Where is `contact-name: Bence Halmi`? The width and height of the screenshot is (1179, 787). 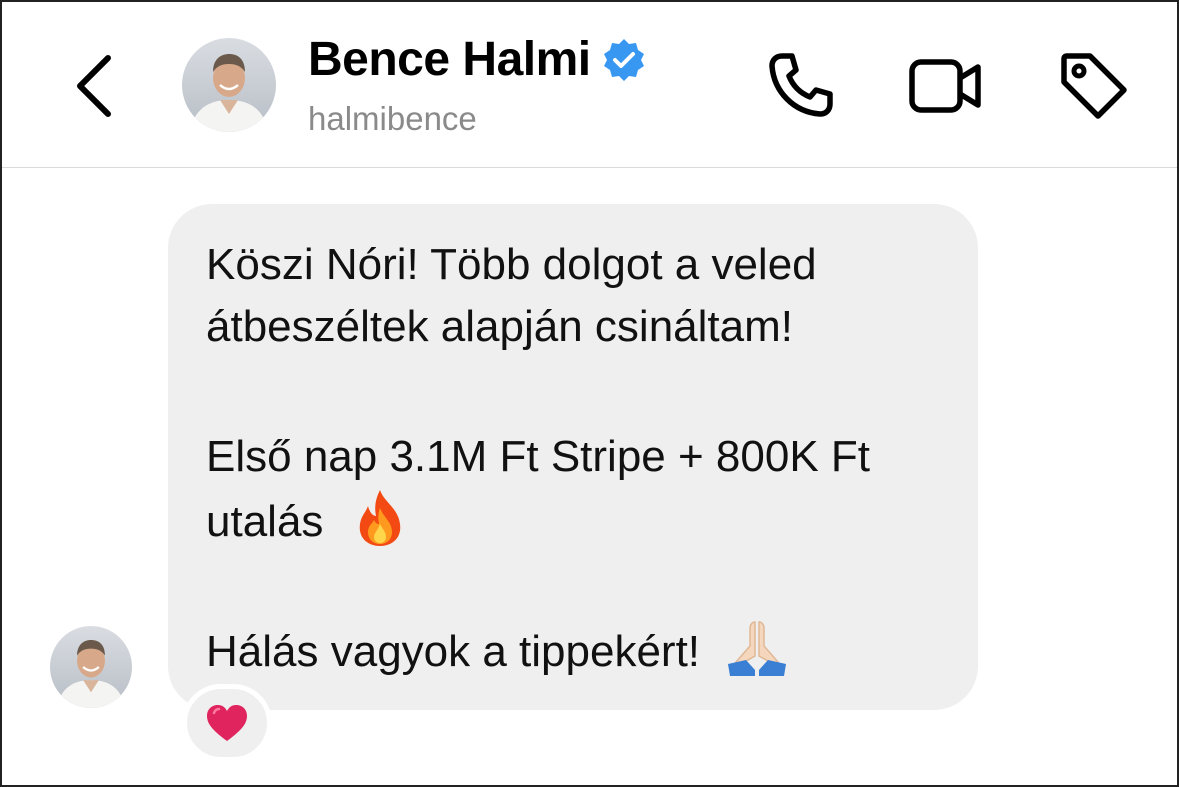
contact-name: Bence Halmi is located at coordinates (449, 59).